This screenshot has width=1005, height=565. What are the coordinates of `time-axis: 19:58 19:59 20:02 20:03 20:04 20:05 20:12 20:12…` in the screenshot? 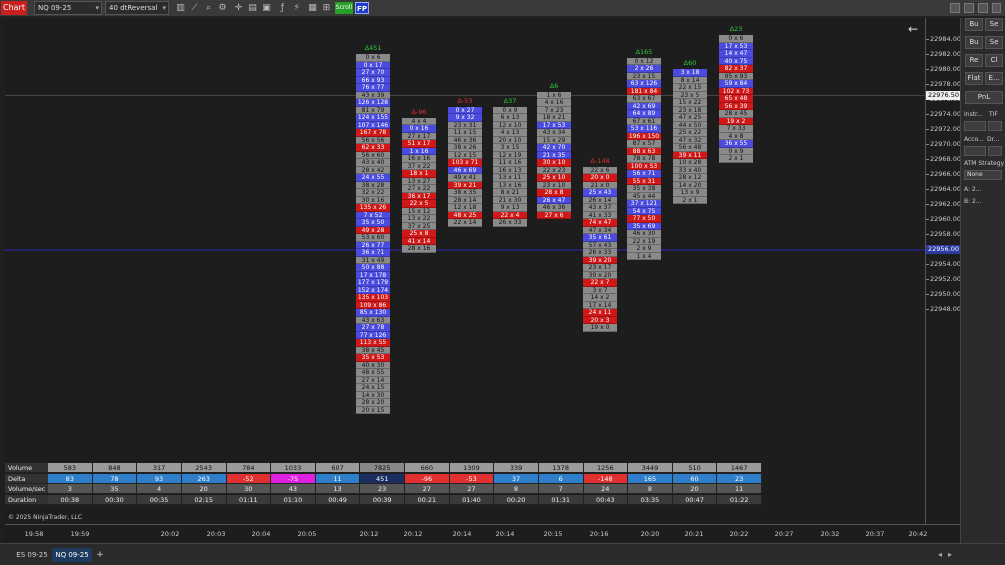 It's located at (482, 533).